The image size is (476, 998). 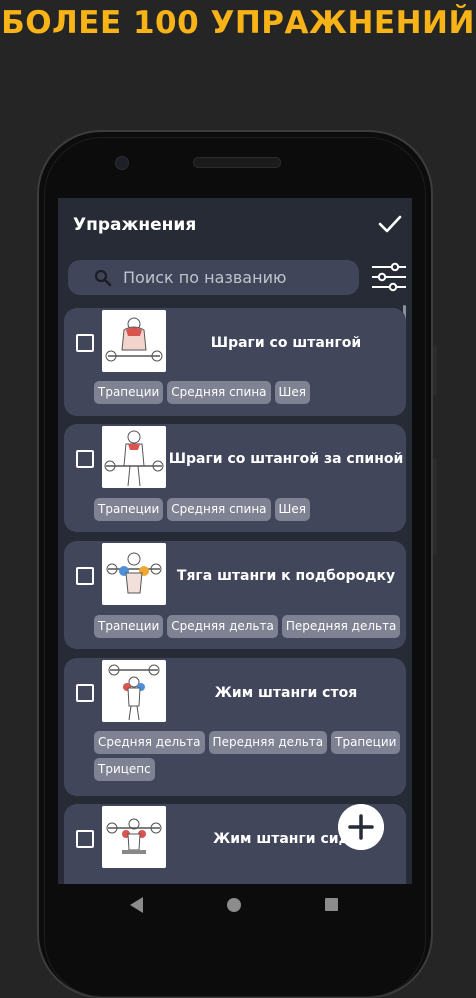 What do you see at coordinates (435, 506) in the screenshot?
I see `power-button` at bounding box center [435, 506].